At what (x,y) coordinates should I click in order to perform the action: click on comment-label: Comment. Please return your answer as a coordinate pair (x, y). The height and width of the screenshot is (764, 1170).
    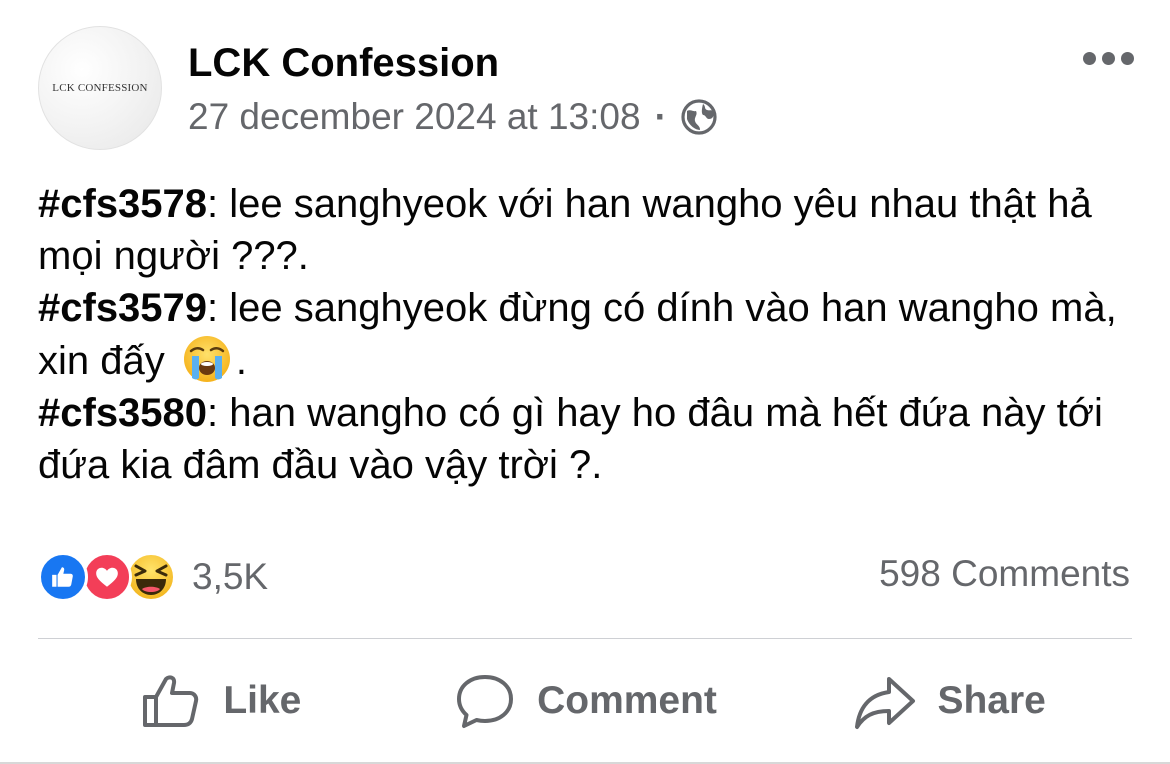
    Looking at the image, I should click on (627, 700).